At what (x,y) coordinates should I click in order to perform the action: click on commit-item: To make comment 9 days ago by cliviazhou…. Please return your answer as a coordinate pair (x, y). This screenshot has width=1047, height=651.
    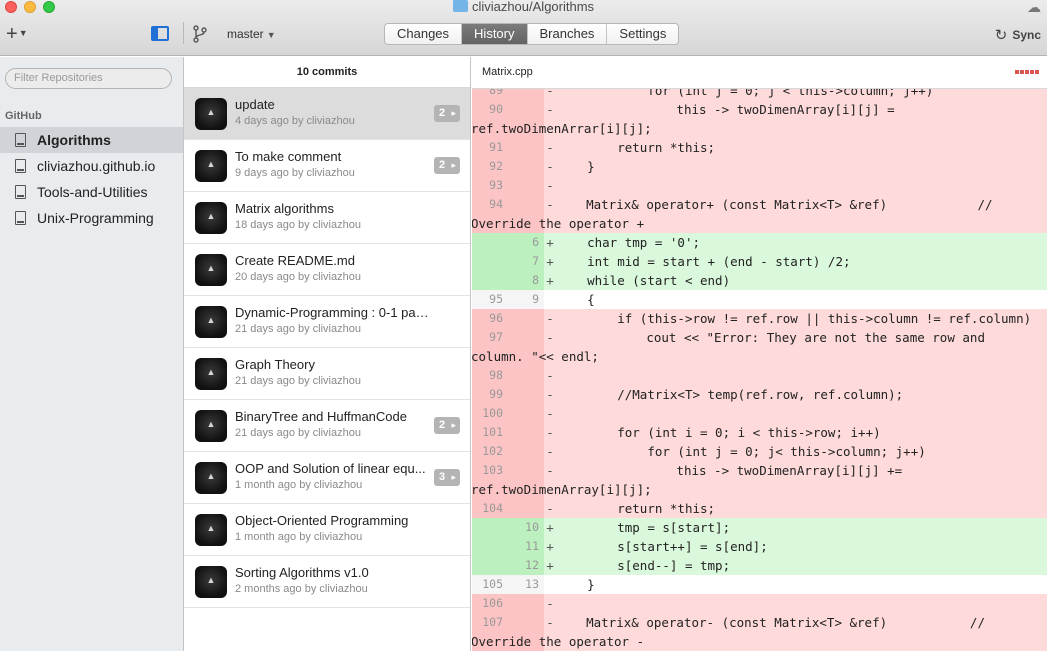
    Looking at the image, I should click on (327, 166).